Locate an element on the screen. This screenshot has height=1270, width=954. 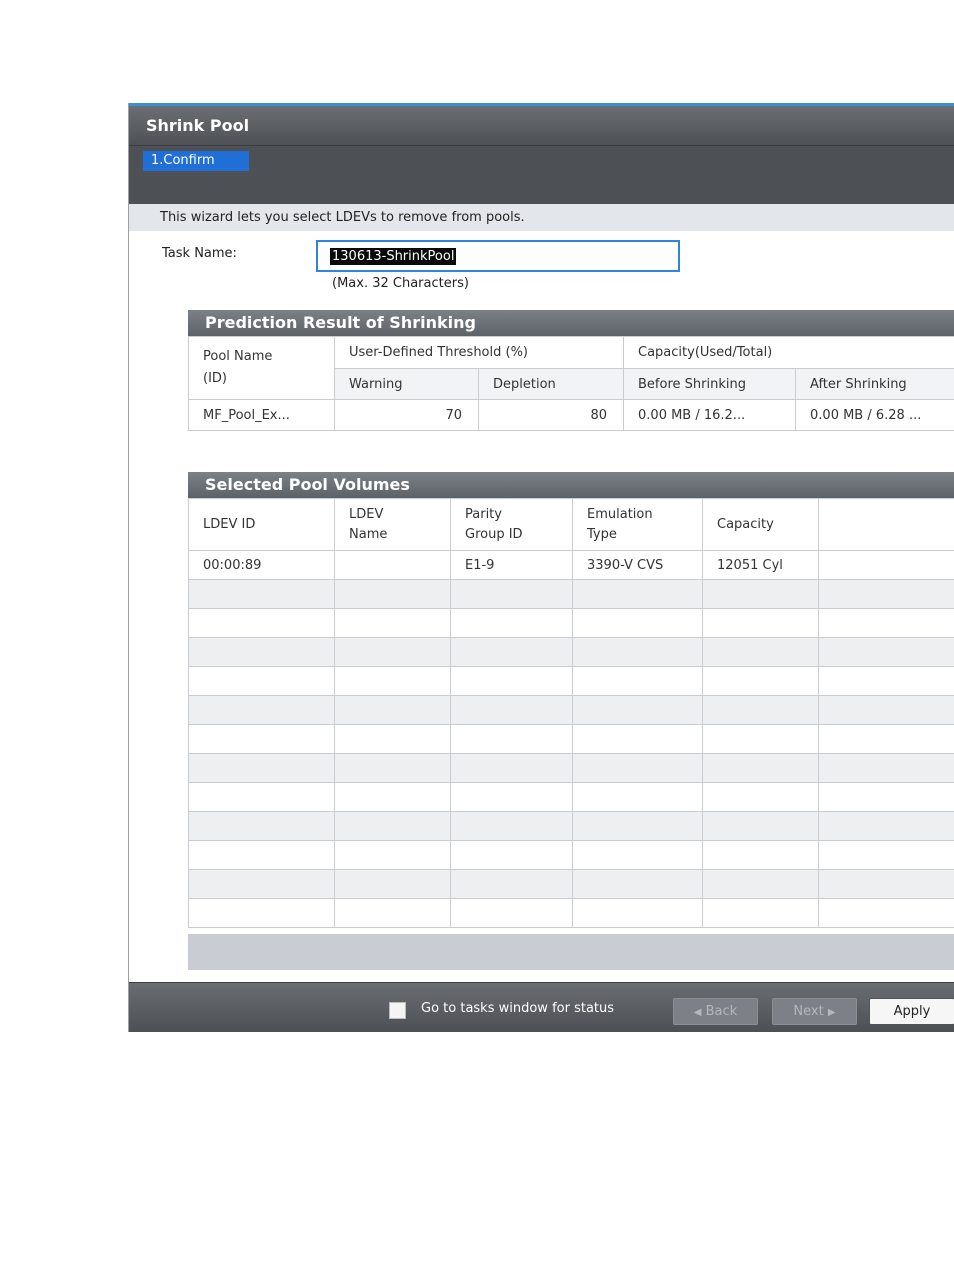
header-ldev-name: LDEV Name is located at coordinates (392, 524).